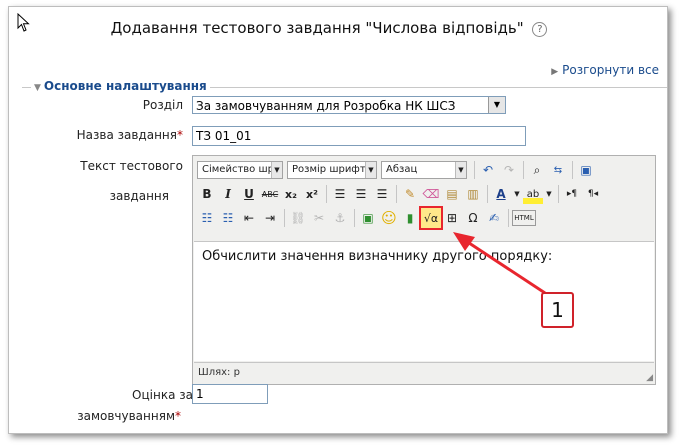  What do you see at coordinates (382, 194) in the screenshot?
I see `align-right-icon: ☰` at bounding box center [382, 194].